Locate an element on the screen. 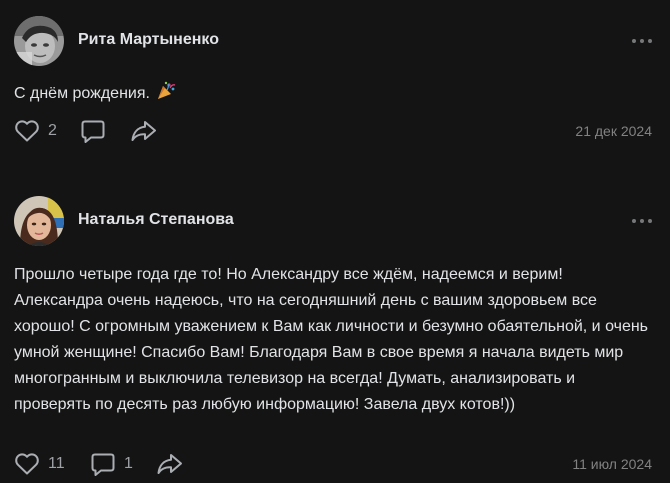  comment-button is located at coordinates (94, 131).